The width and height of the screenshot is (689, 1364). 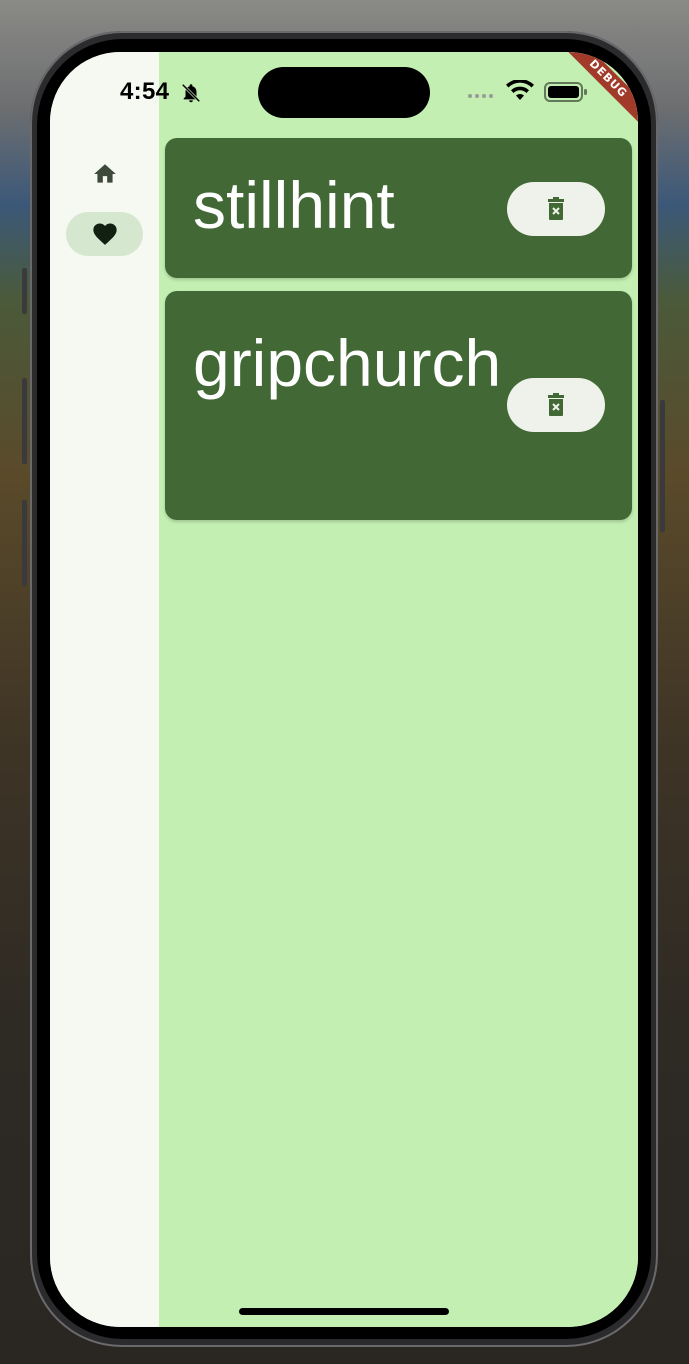 What do you see at coordinates (145, 91) in the screenshot?
I see `status-time: 4:54` at bounding box center [145, 91].